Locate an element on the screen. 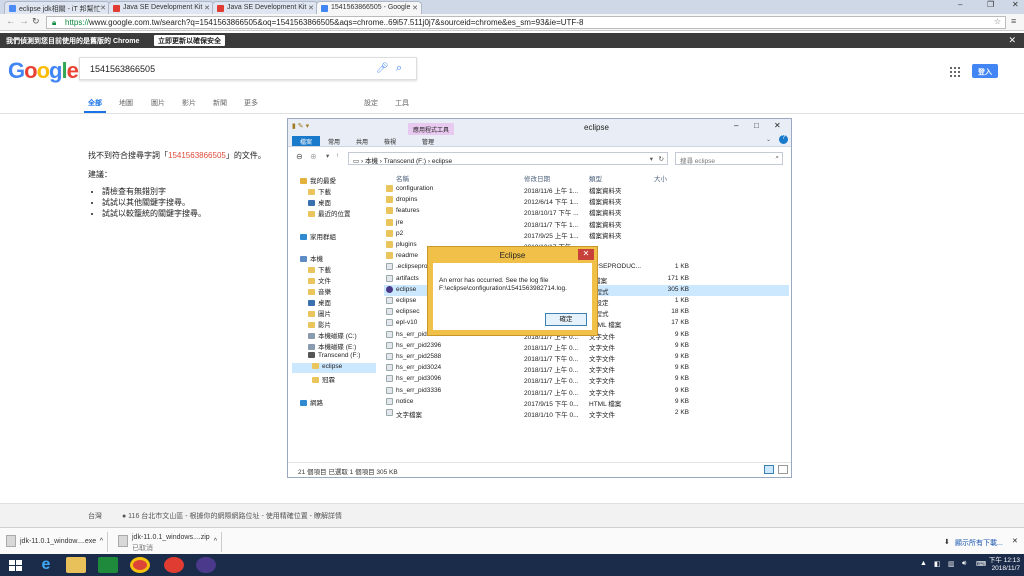 The height and width of the screenshot is (576, 1024). chrome-icon is located at coordinates (140, 565).